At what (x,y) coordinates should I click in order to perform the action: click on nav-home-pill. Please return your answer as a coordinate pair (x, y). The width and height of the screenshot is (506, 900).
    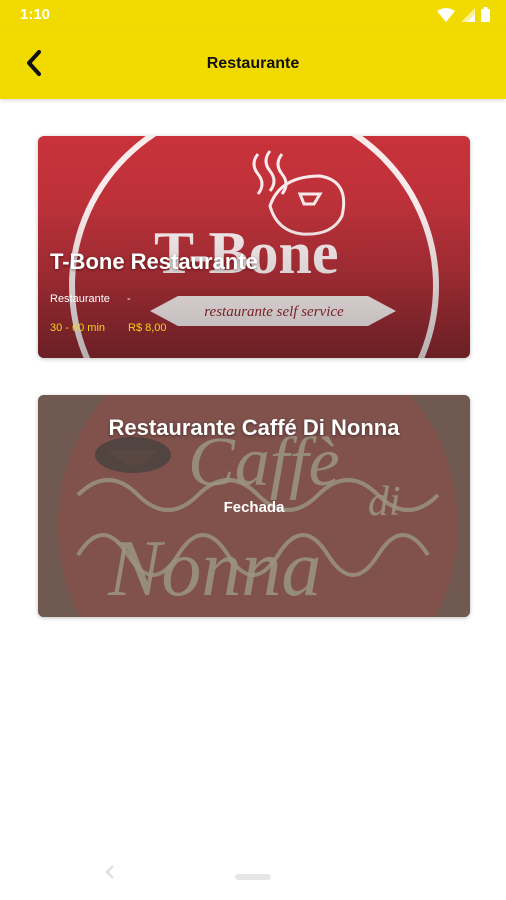
    Looking at the image, I should click on (253, 877).